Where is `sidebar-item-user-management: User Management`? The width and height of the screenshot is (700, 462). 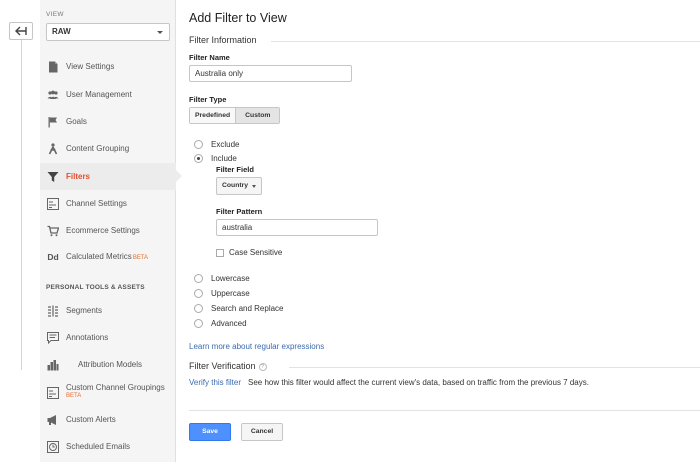
sidebar-item-user-management: User Management is located at coordinates (108, 94).